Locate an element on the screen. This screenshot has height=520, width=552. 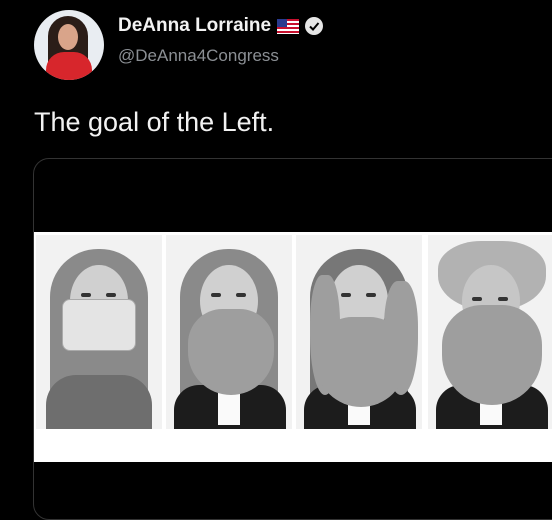
panel-2022 is located at coordinates (359, 332).